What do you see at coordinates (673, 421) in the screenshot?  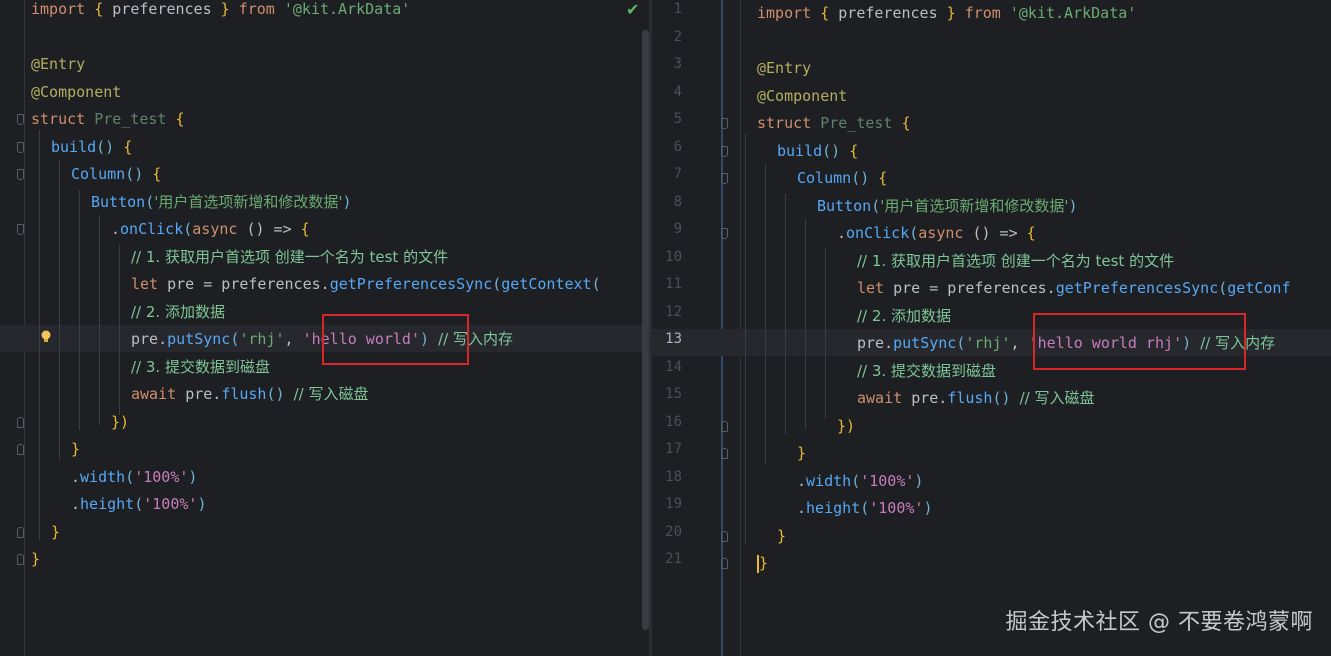 I see `line-number: 16` at bounding box center [673, 421].